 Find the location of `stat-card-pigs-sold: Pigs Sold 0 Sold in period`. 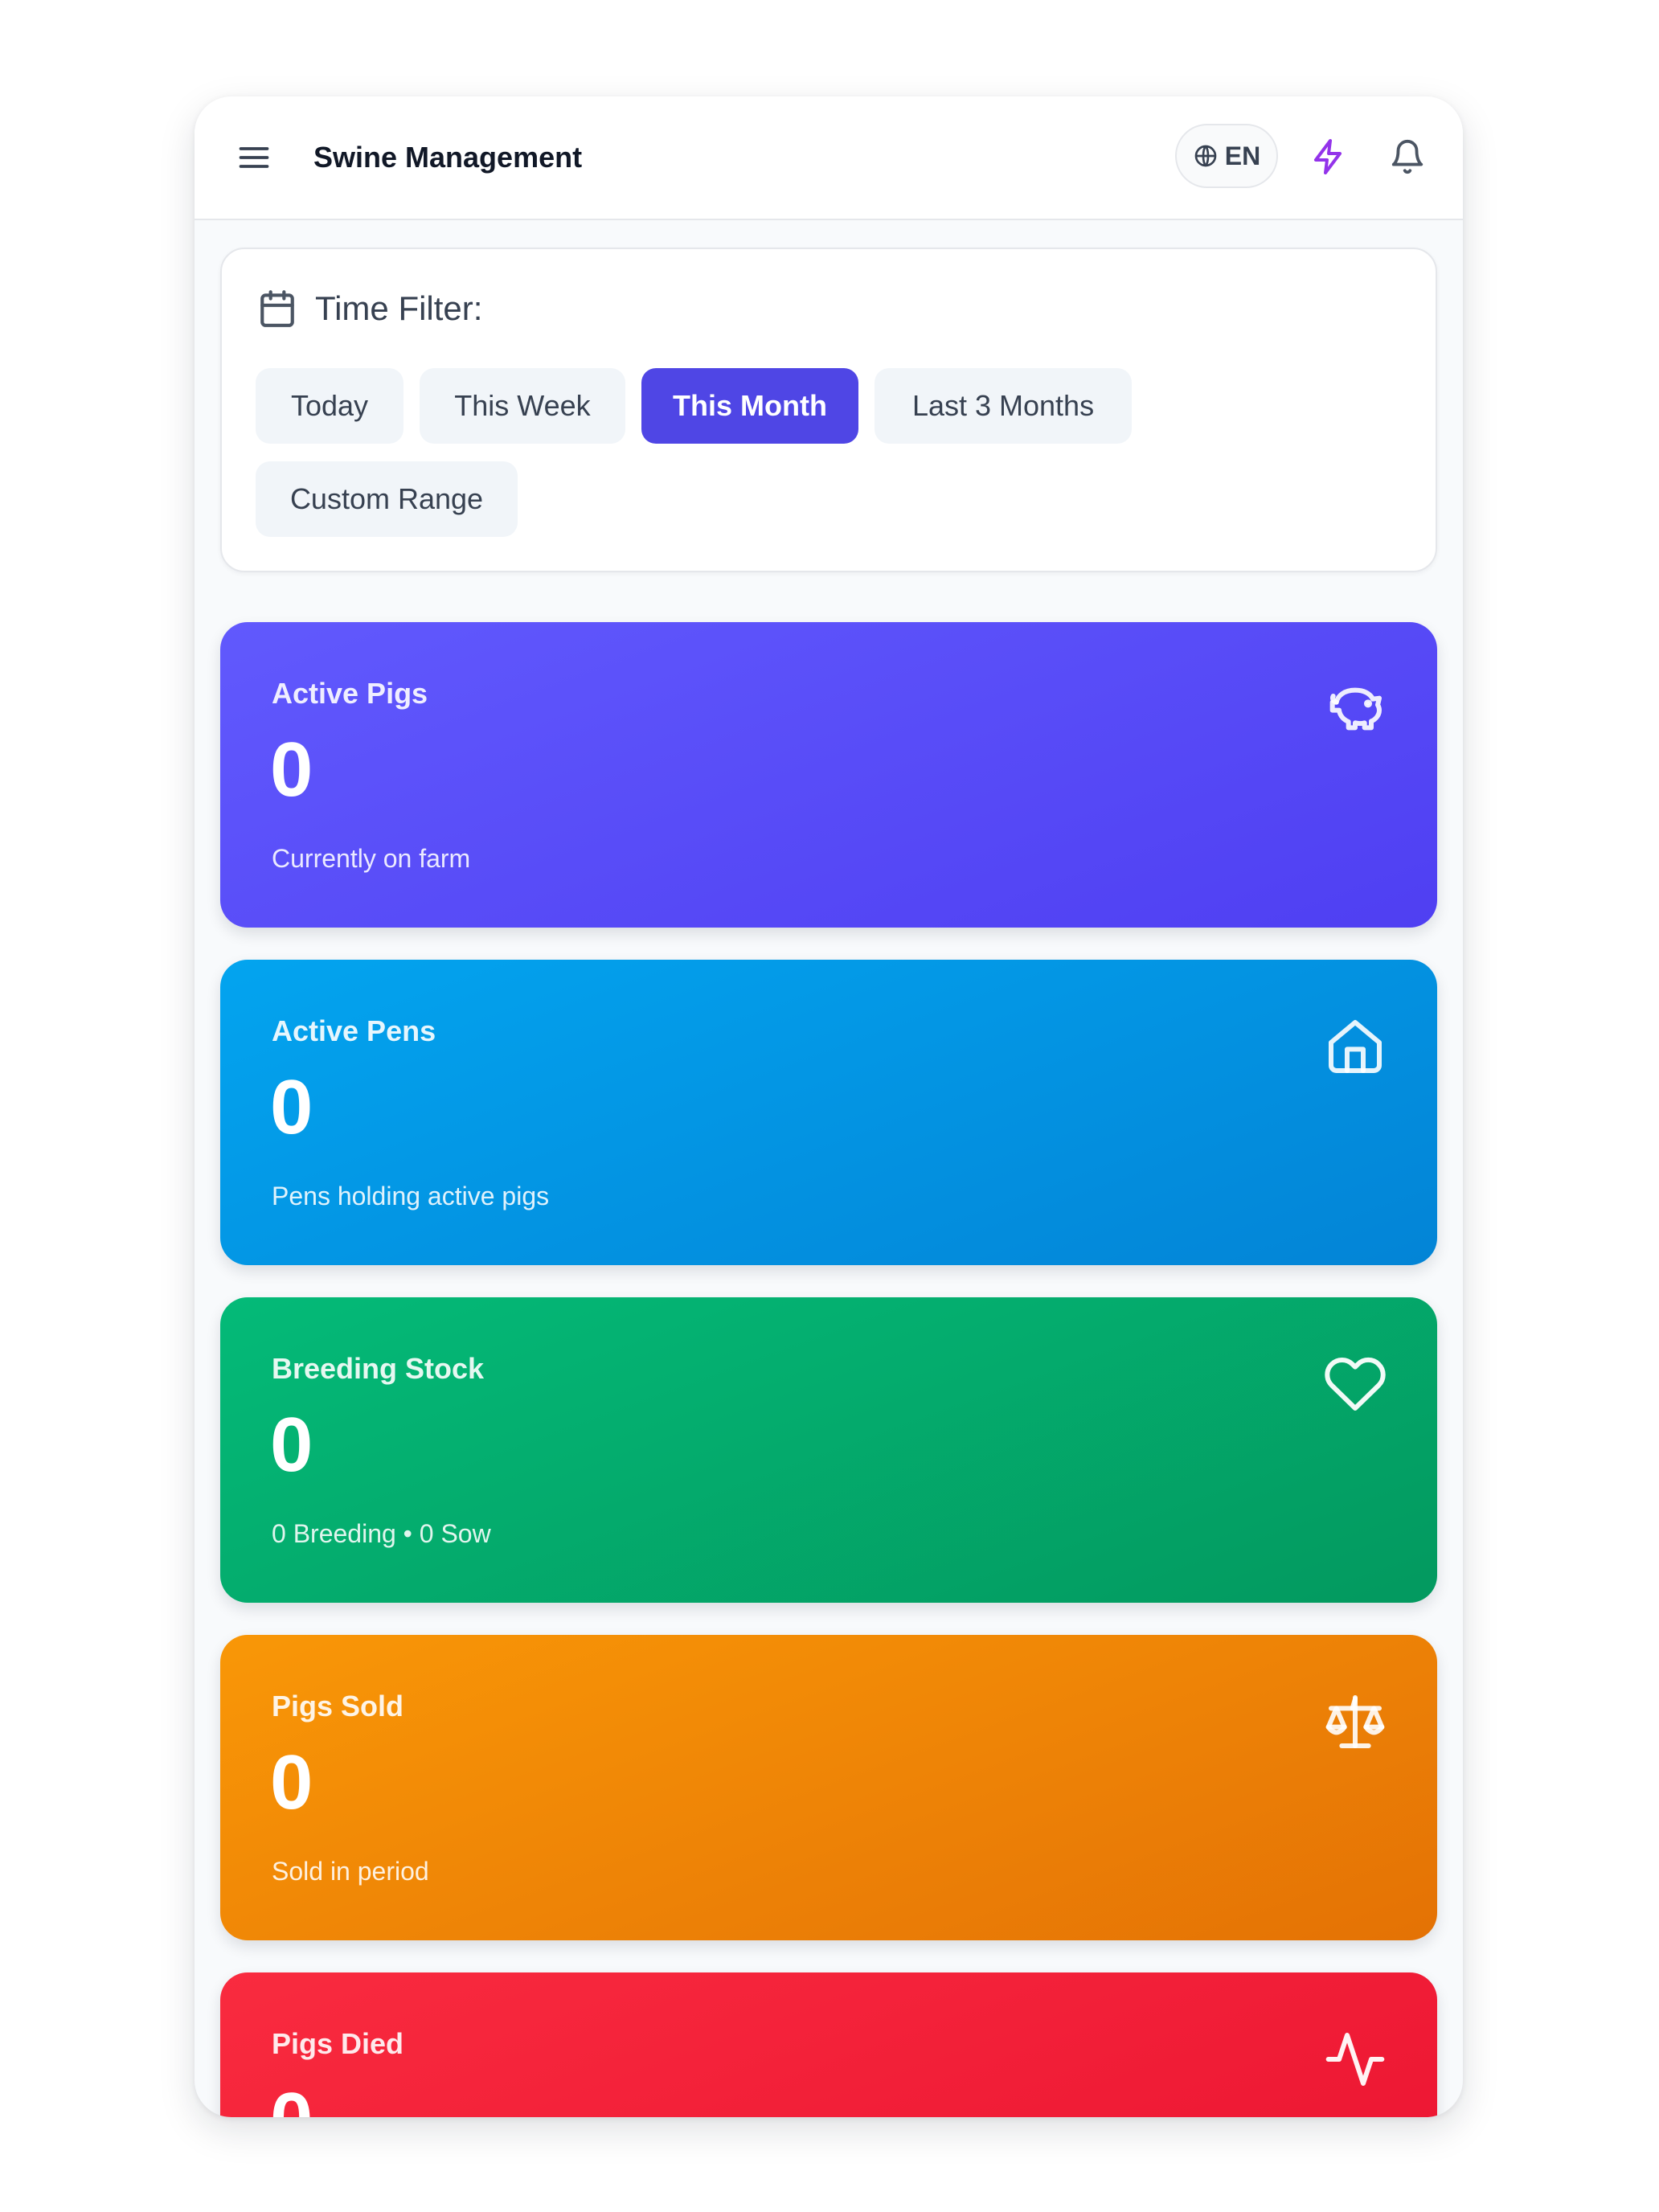

stat-card-pigs-sold: Pigs Sold 0 Sold in period is located at coordinates (828, 1788).